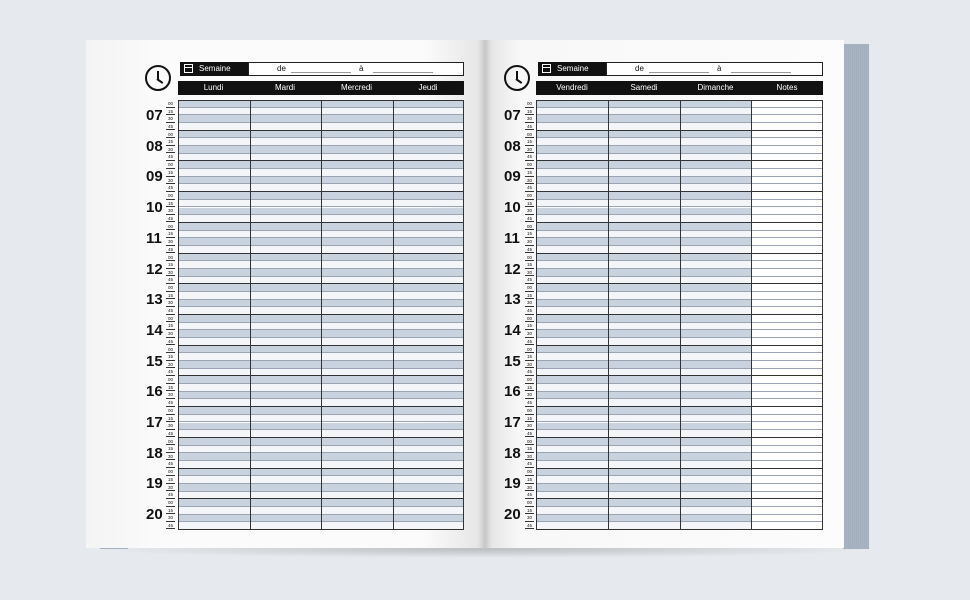 The image size is (970, 600). I want to click on week-label-box: Semaine, so click(214, 69).